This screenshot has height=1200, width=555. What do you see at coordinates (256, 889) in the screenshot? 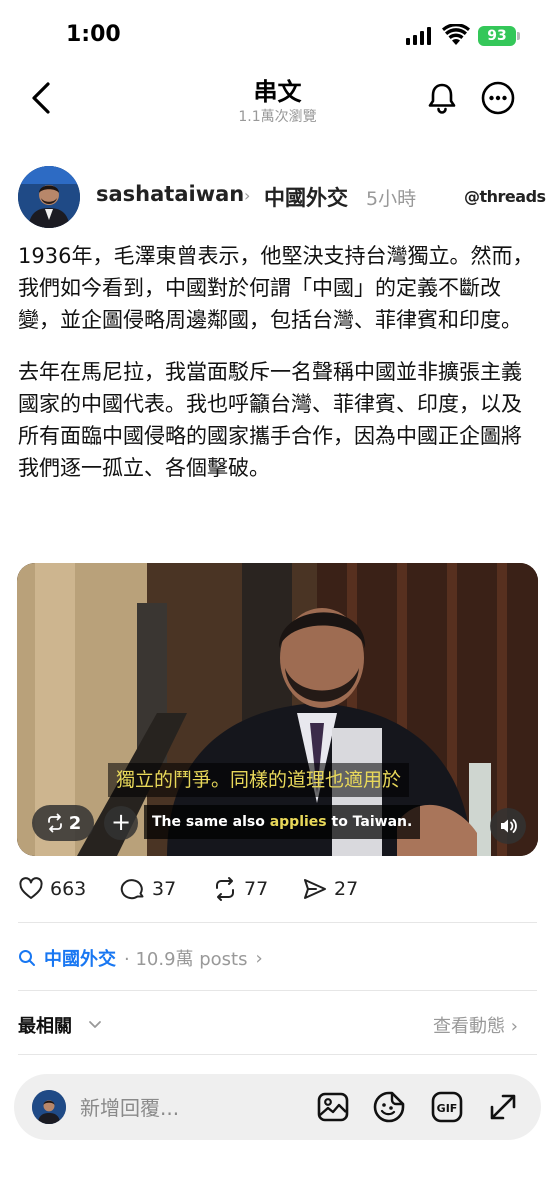
I see `repost-count: 77` at bounding box center [256, 889].